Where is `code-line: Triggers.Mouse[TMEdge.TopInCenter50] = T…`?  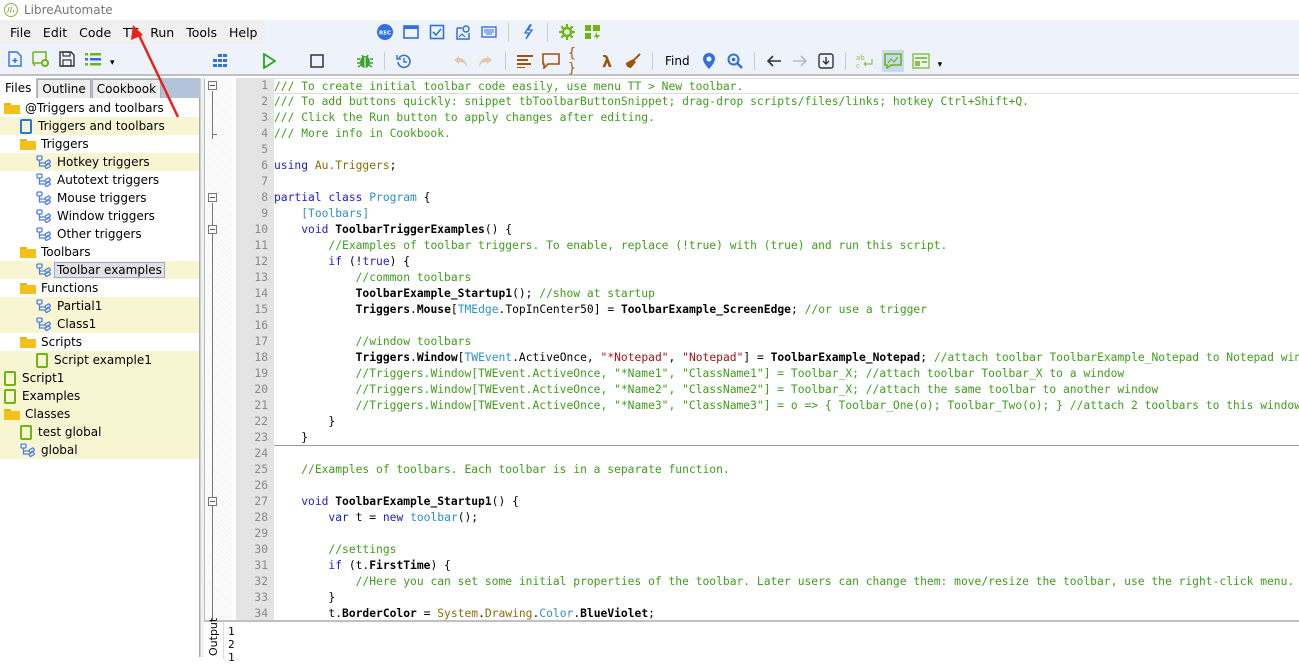 code-line: Triggers.Mouse[TMEdge.TopInCenter50] = T… is located at coordinates (786, 310).